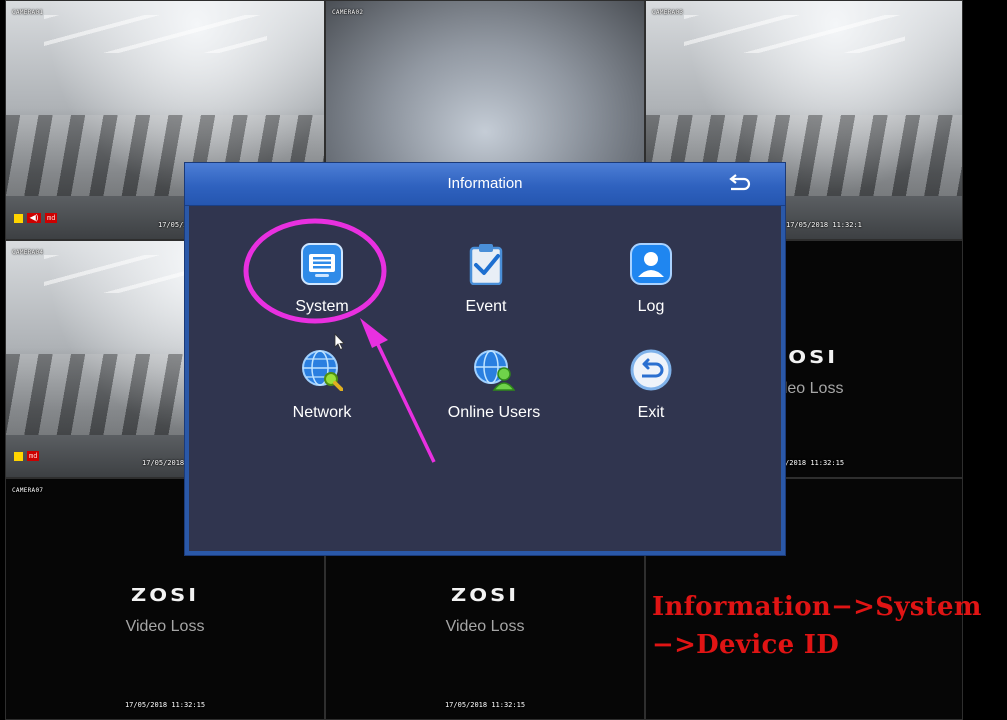  Describe the element at coordinates (651, 412) in the screenshot. I see `menu-item-label: Exit` at that location.